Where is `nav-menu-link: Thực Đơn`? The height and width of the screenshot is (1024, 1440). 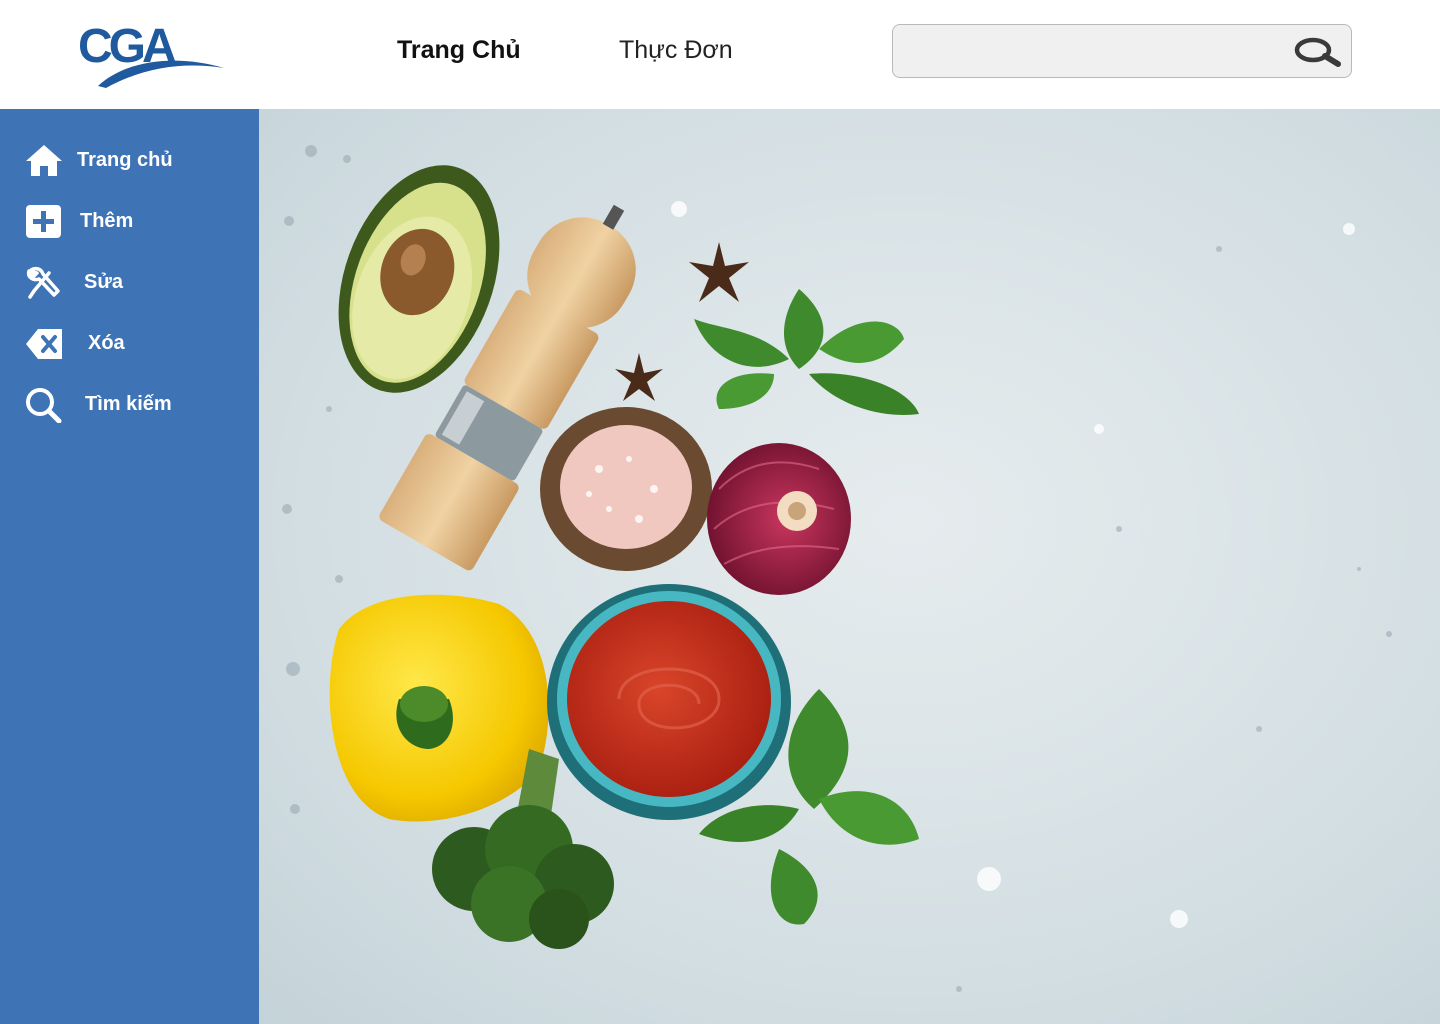
nav-menu-link: Thực Đơn is located at coordinates (676, 50).